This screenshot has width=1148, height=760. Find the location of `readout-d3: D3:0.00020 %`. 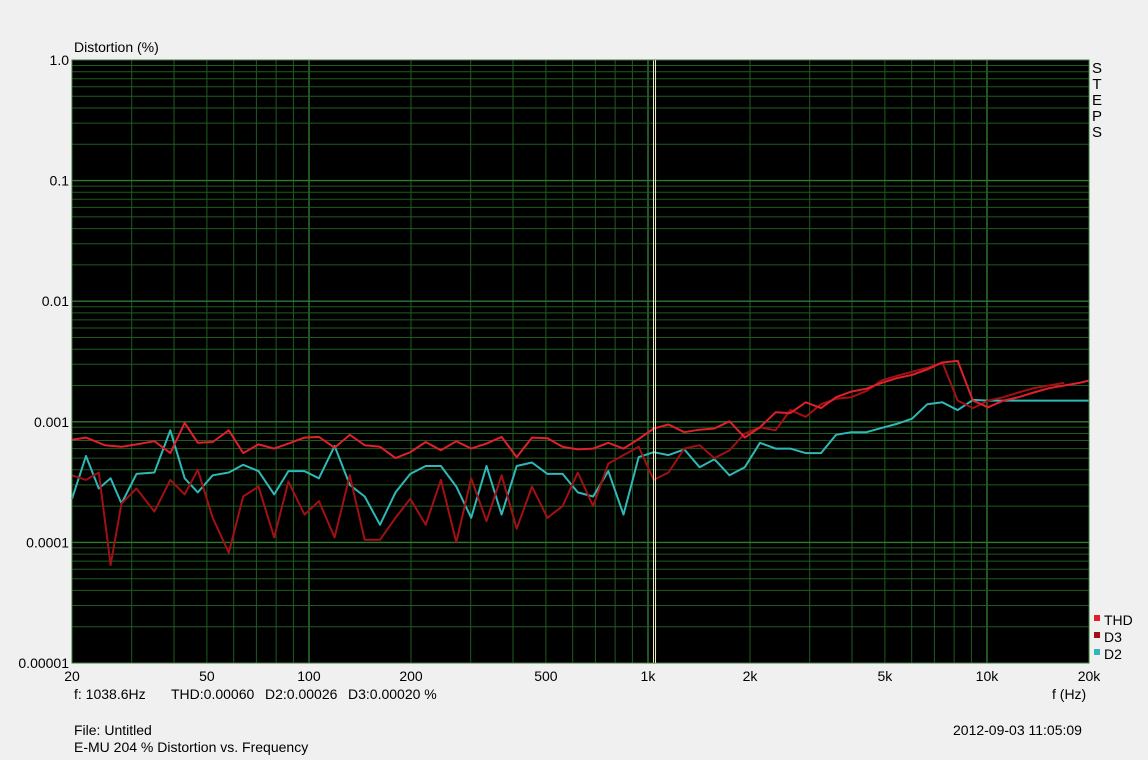

readout-d3: D3:0.00020 % is located at coordinates (392, 694).